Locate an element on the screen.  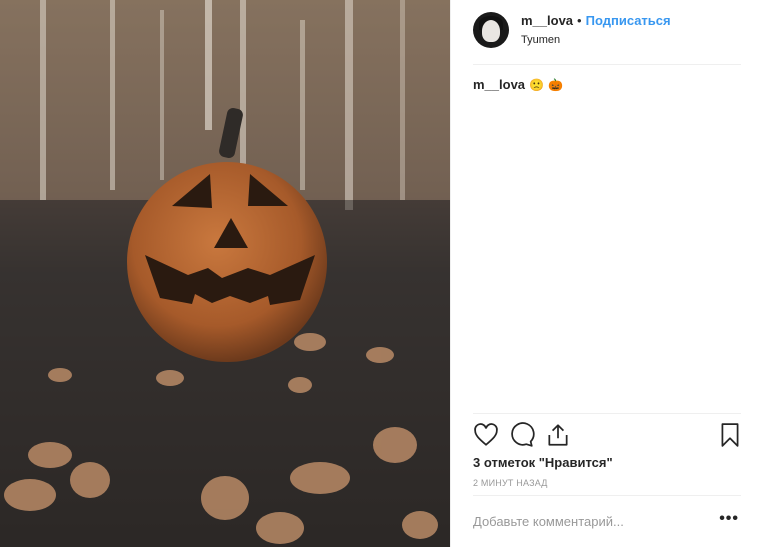
heart-icon is located at coordinates (486, 435).